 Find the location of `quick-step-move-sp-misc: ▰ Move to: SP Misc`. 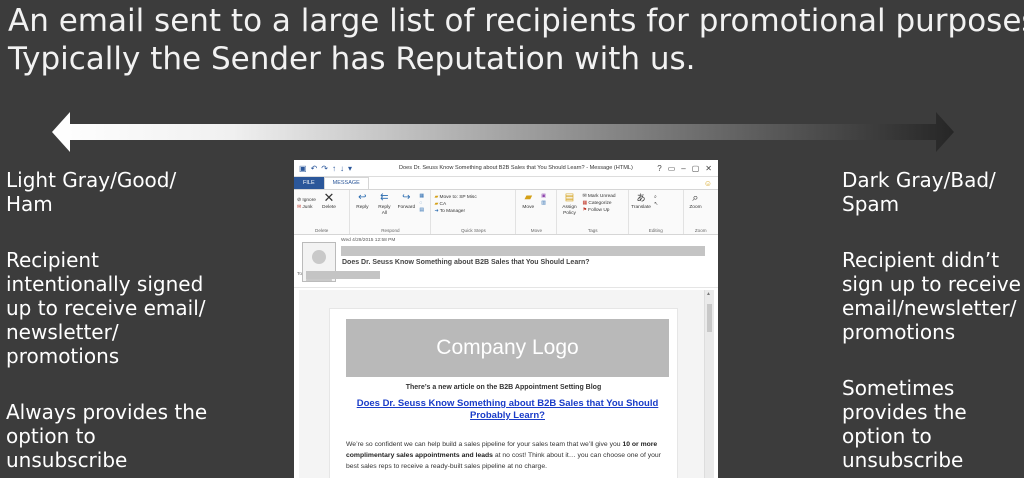

quick-step-move-sp-misc: ▰ Move to: SP Misc is located at coordinates (473, 197).